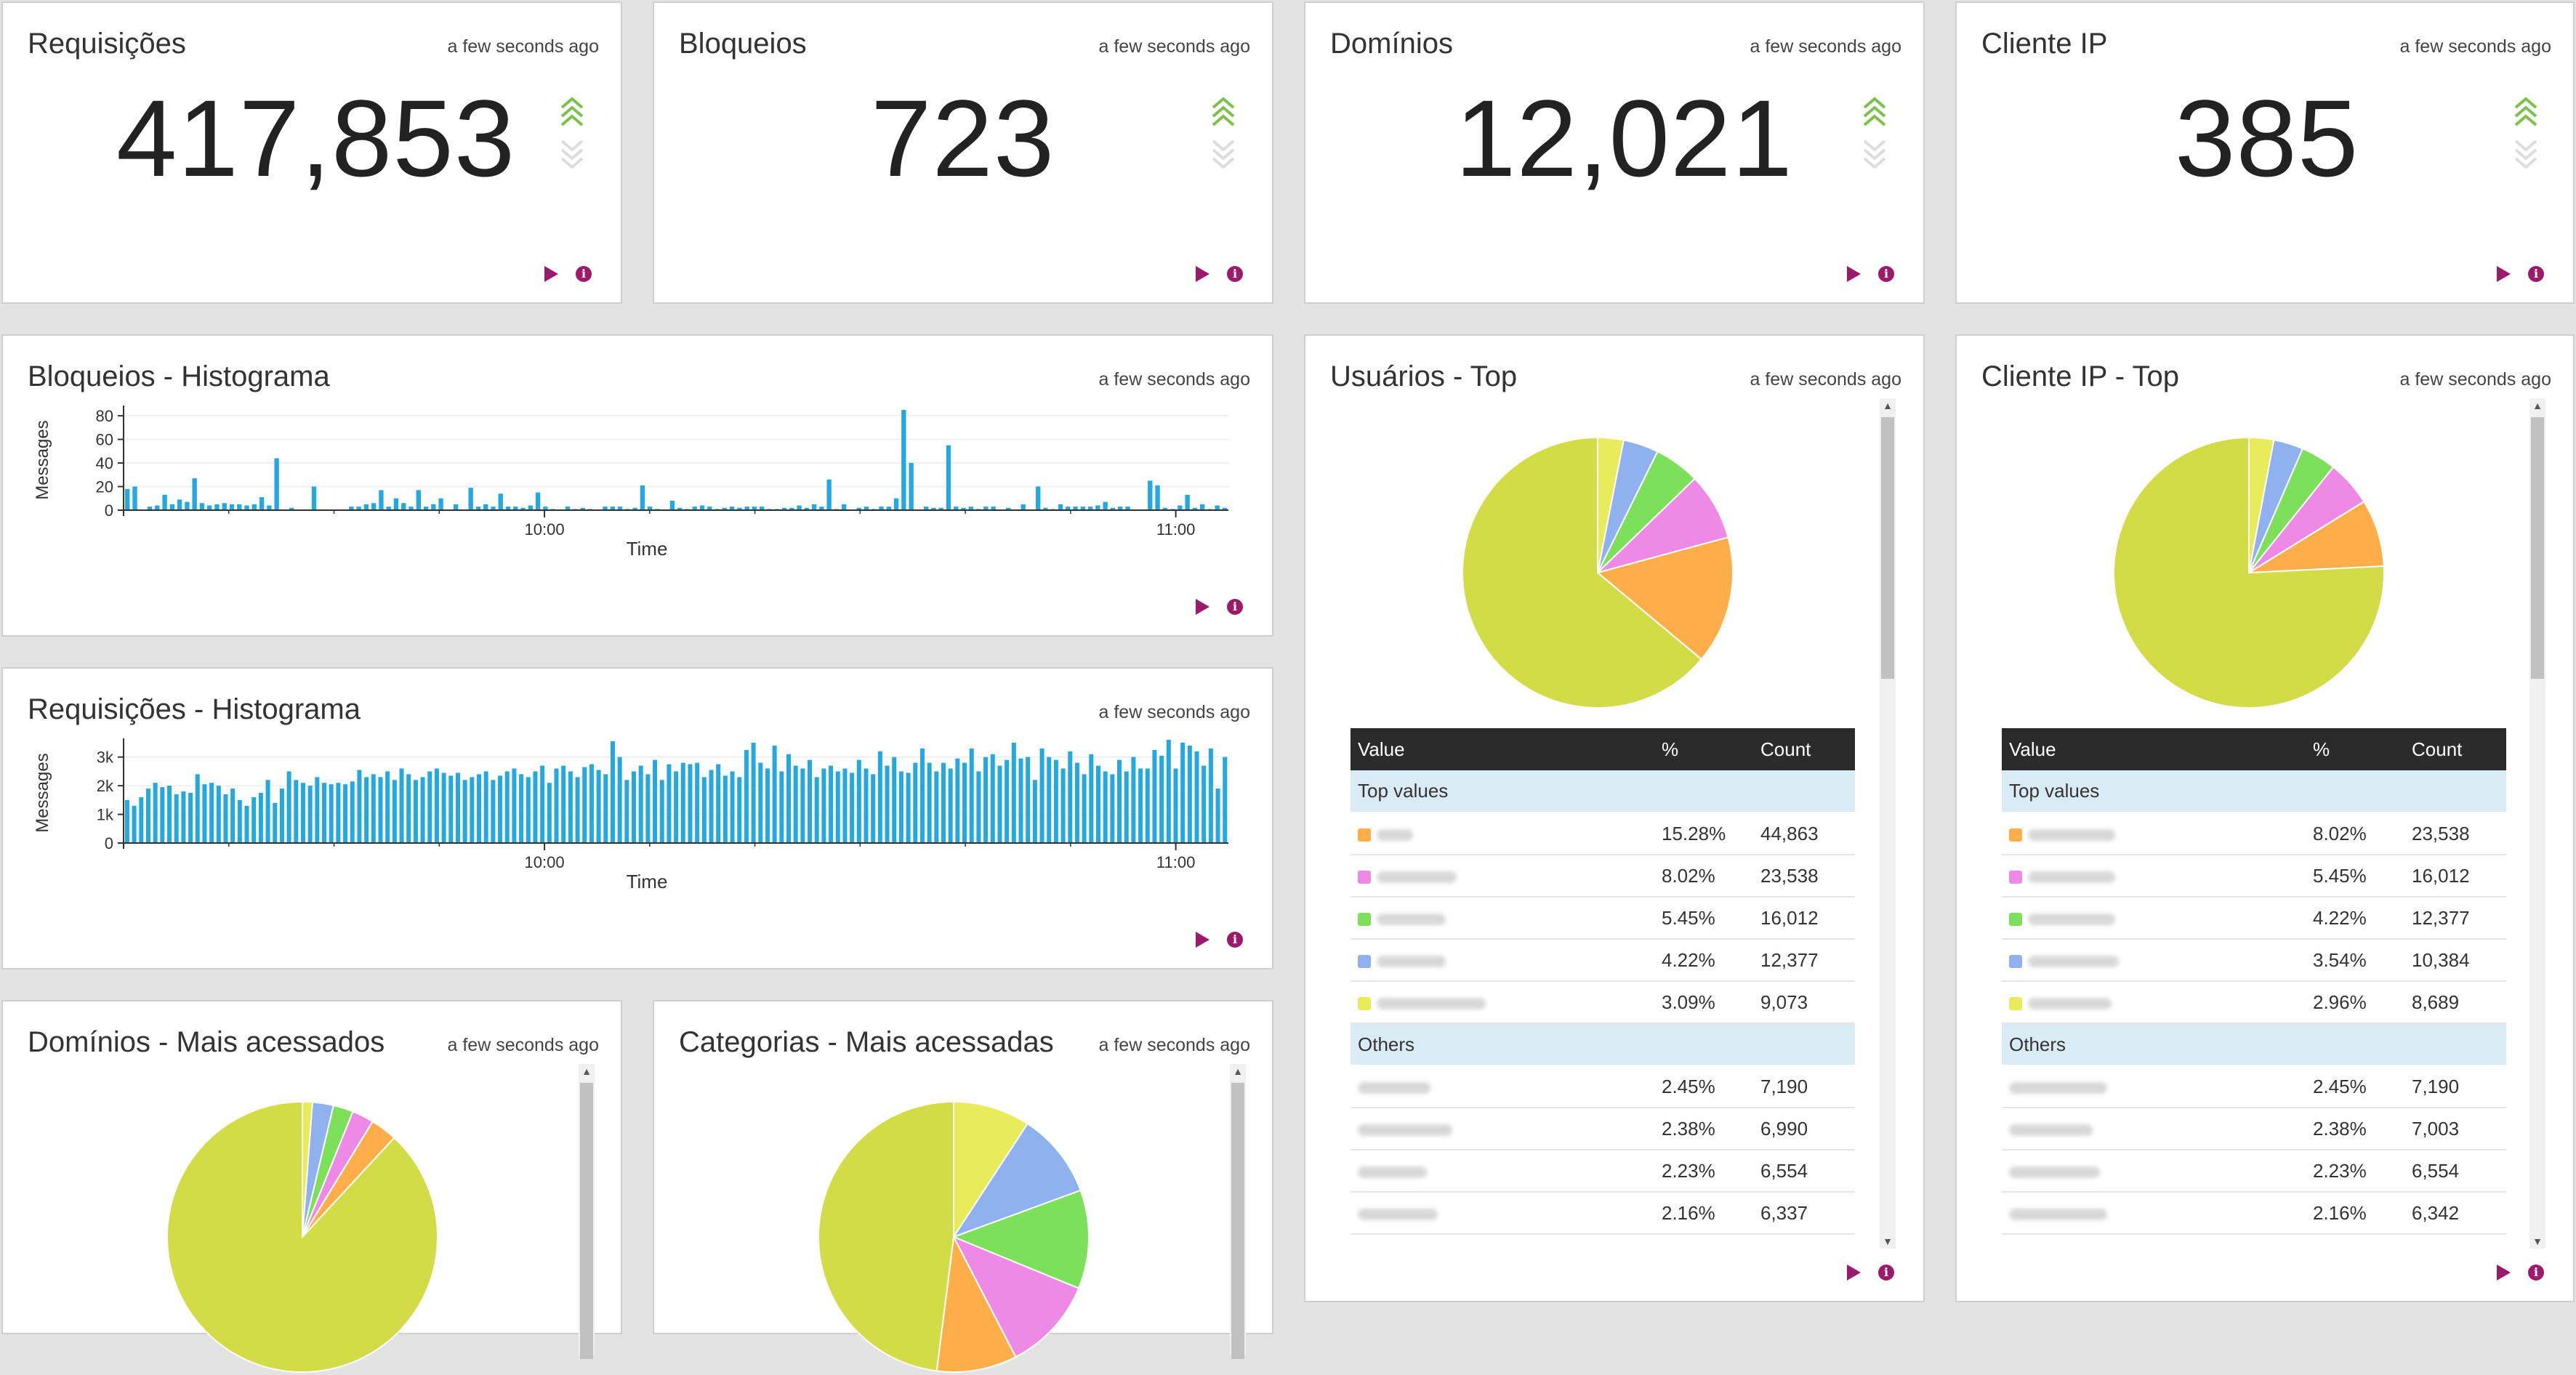 The width and height of the screenshot is (2576, 1375). I want to click on table-row: 3.54% 10,384, so click(2254, 960).